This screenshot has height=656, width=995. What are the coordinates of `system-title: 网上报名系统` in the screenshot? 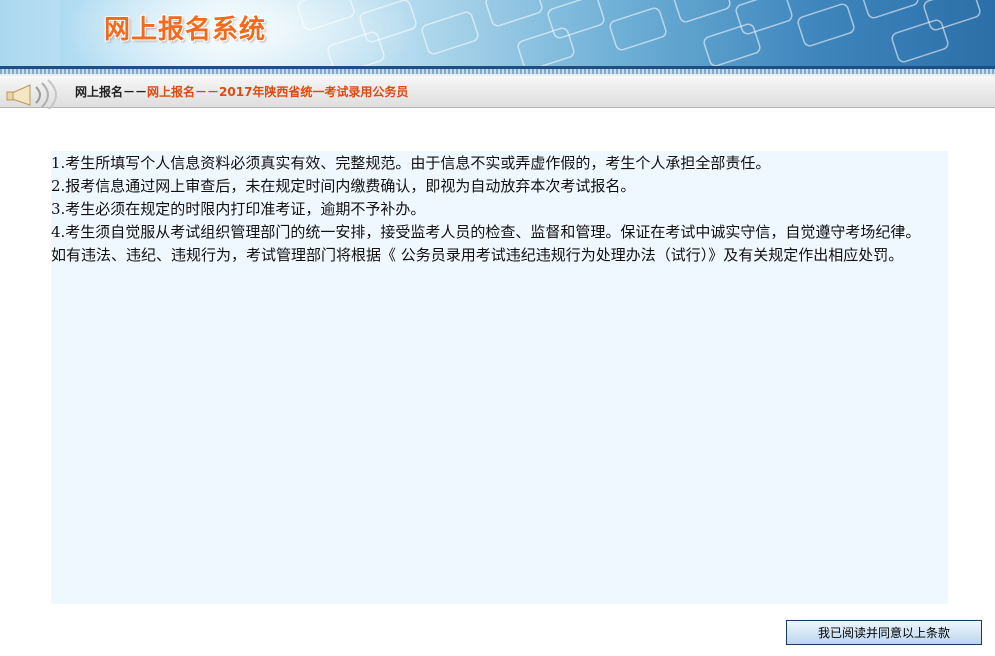 It's located at (185, 30).